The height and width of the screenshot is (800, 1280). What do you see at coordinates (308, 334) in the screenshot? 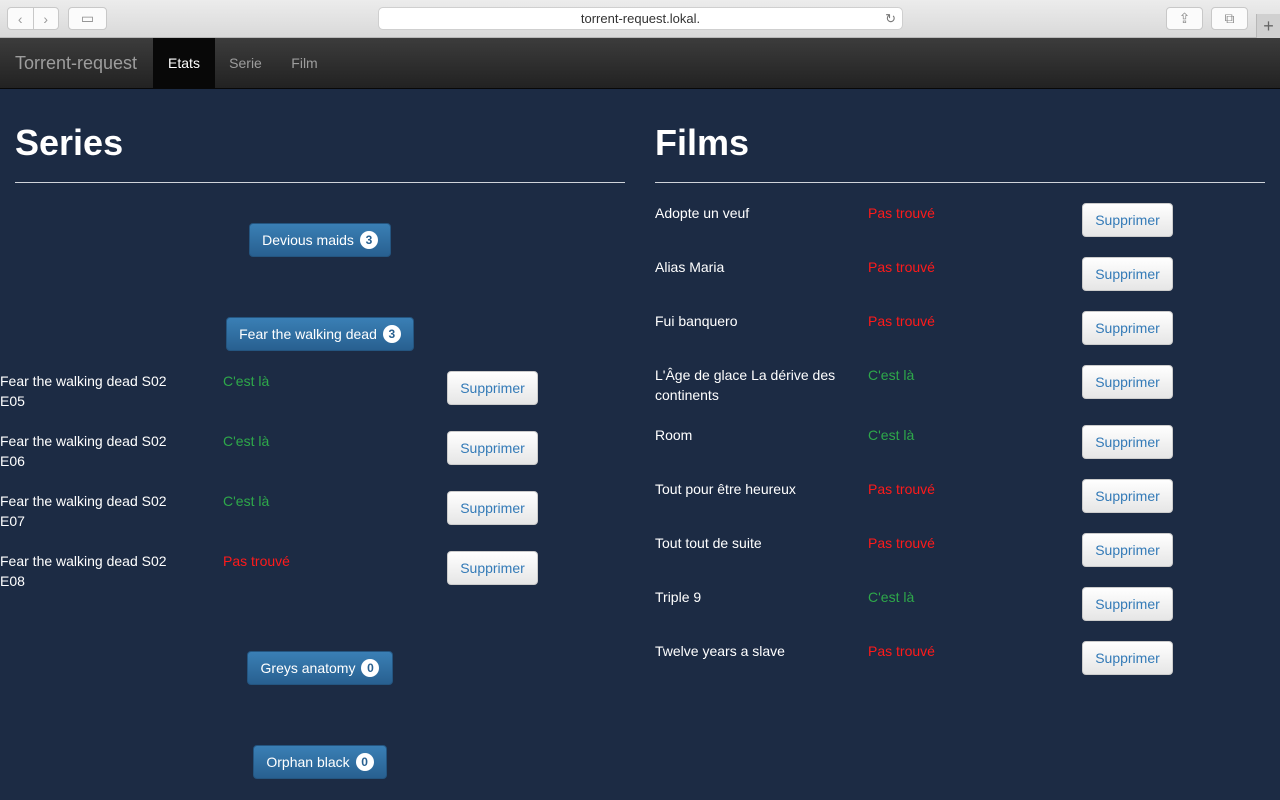
I see `series-button-label: Fear the walking dead` at bounding box center [308, 334].